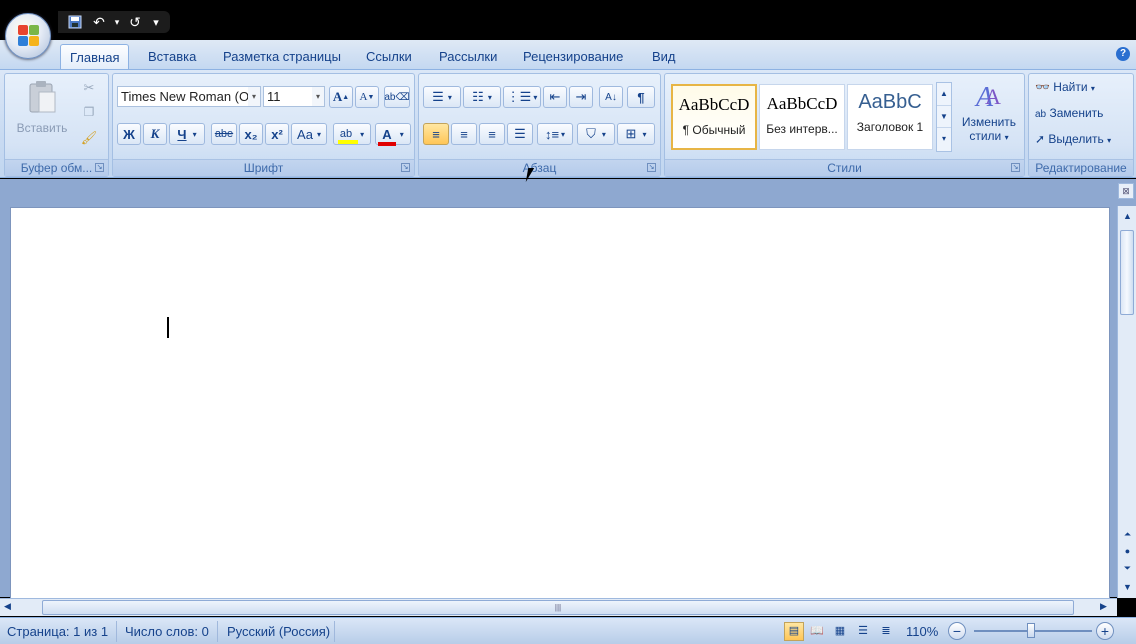  What do you see at coordinates (99, 167) in the screenshot?
I see `clipboard-launcher-icon: ↘` at bounding box center [99, 167].